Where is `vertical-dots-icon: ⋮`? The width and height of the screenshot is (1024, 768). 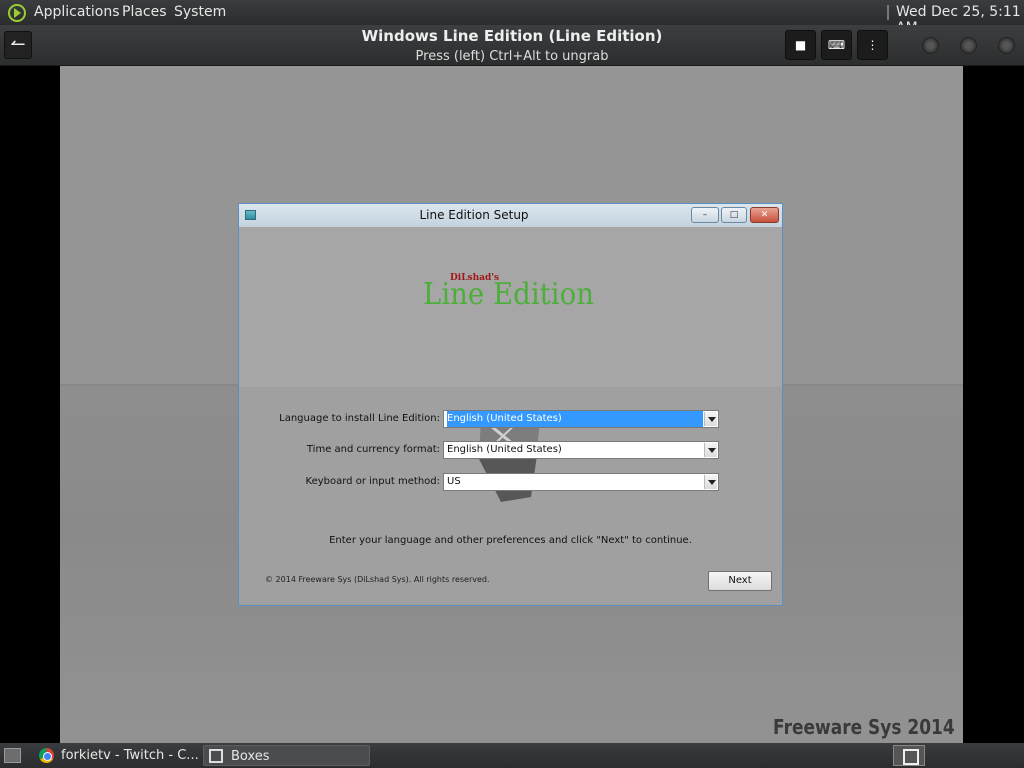 vertical-dots-icon: ⋮ is located at coordinates (872, 45).